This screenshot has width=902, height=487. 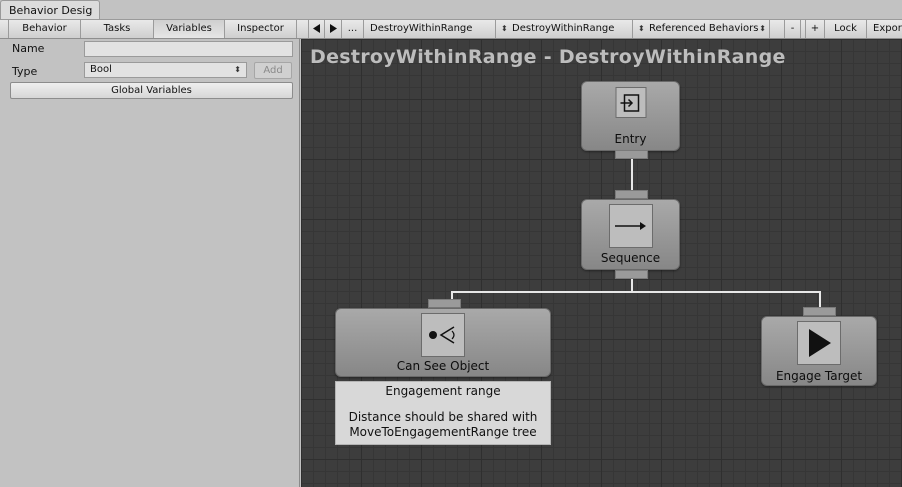 I want to click on comment-title: Engagement range, so click(x=443, y=391).